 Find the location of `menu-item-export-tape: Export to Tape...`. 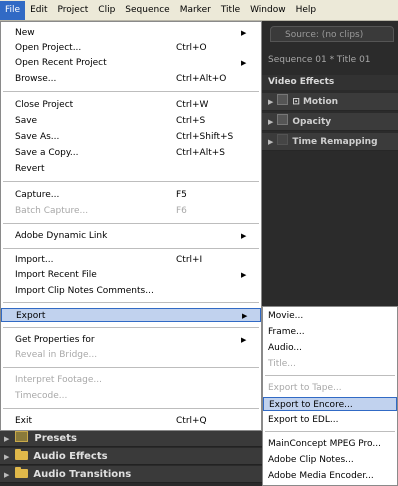

menu-item-export-tape: Export to Tape... is located at coordinates (305, 388).